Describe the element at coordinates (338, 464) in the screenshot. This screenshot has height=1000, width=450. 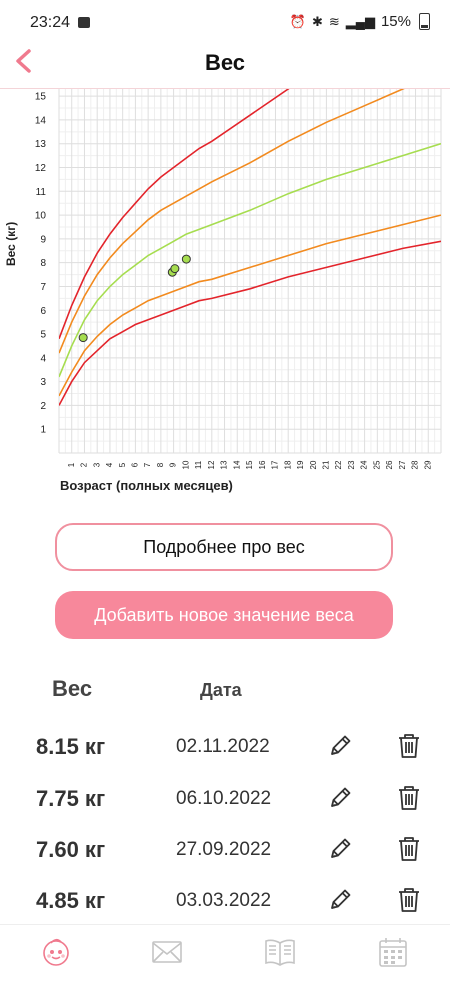
I see `x-tick-label: 22` at that location.